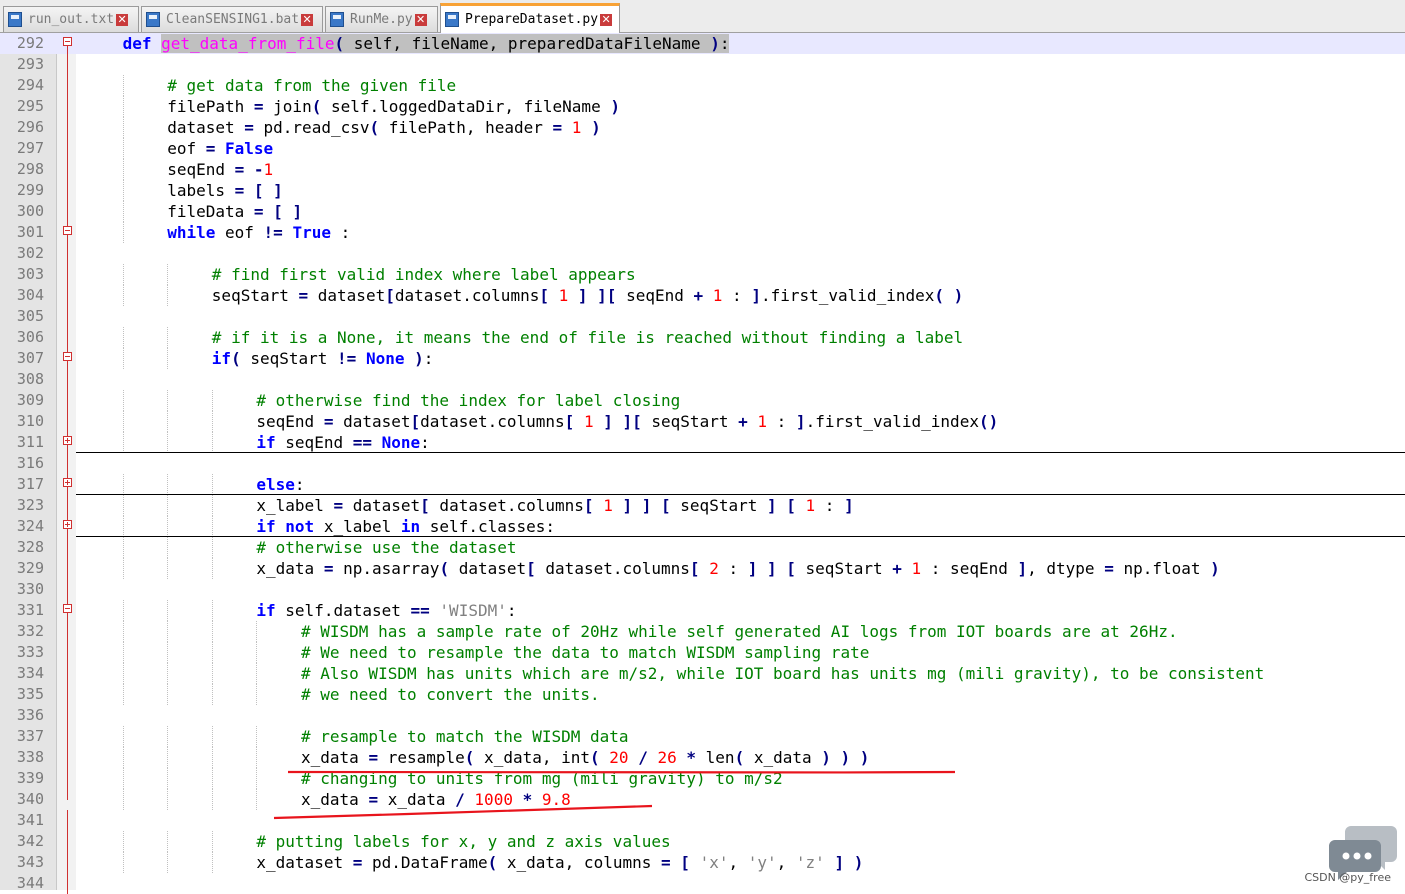  I want to click on code-token: [ ], so click(288, 211).